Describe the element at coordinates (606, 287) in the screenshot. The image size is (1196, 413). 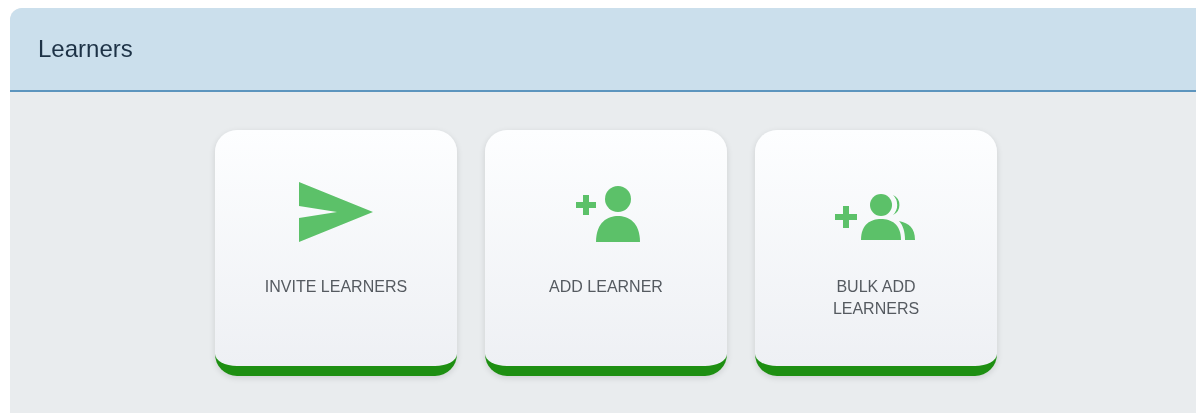
I see `action-label: ADD LEARNER` at that location.